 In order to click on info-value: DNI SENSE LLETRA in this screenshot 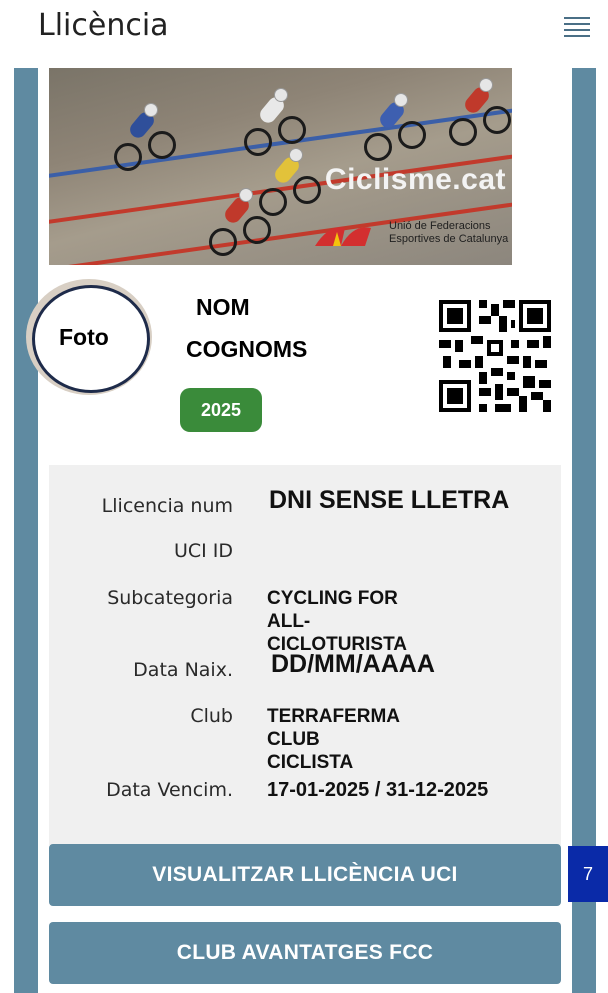, I will do `click(389, 500)`.